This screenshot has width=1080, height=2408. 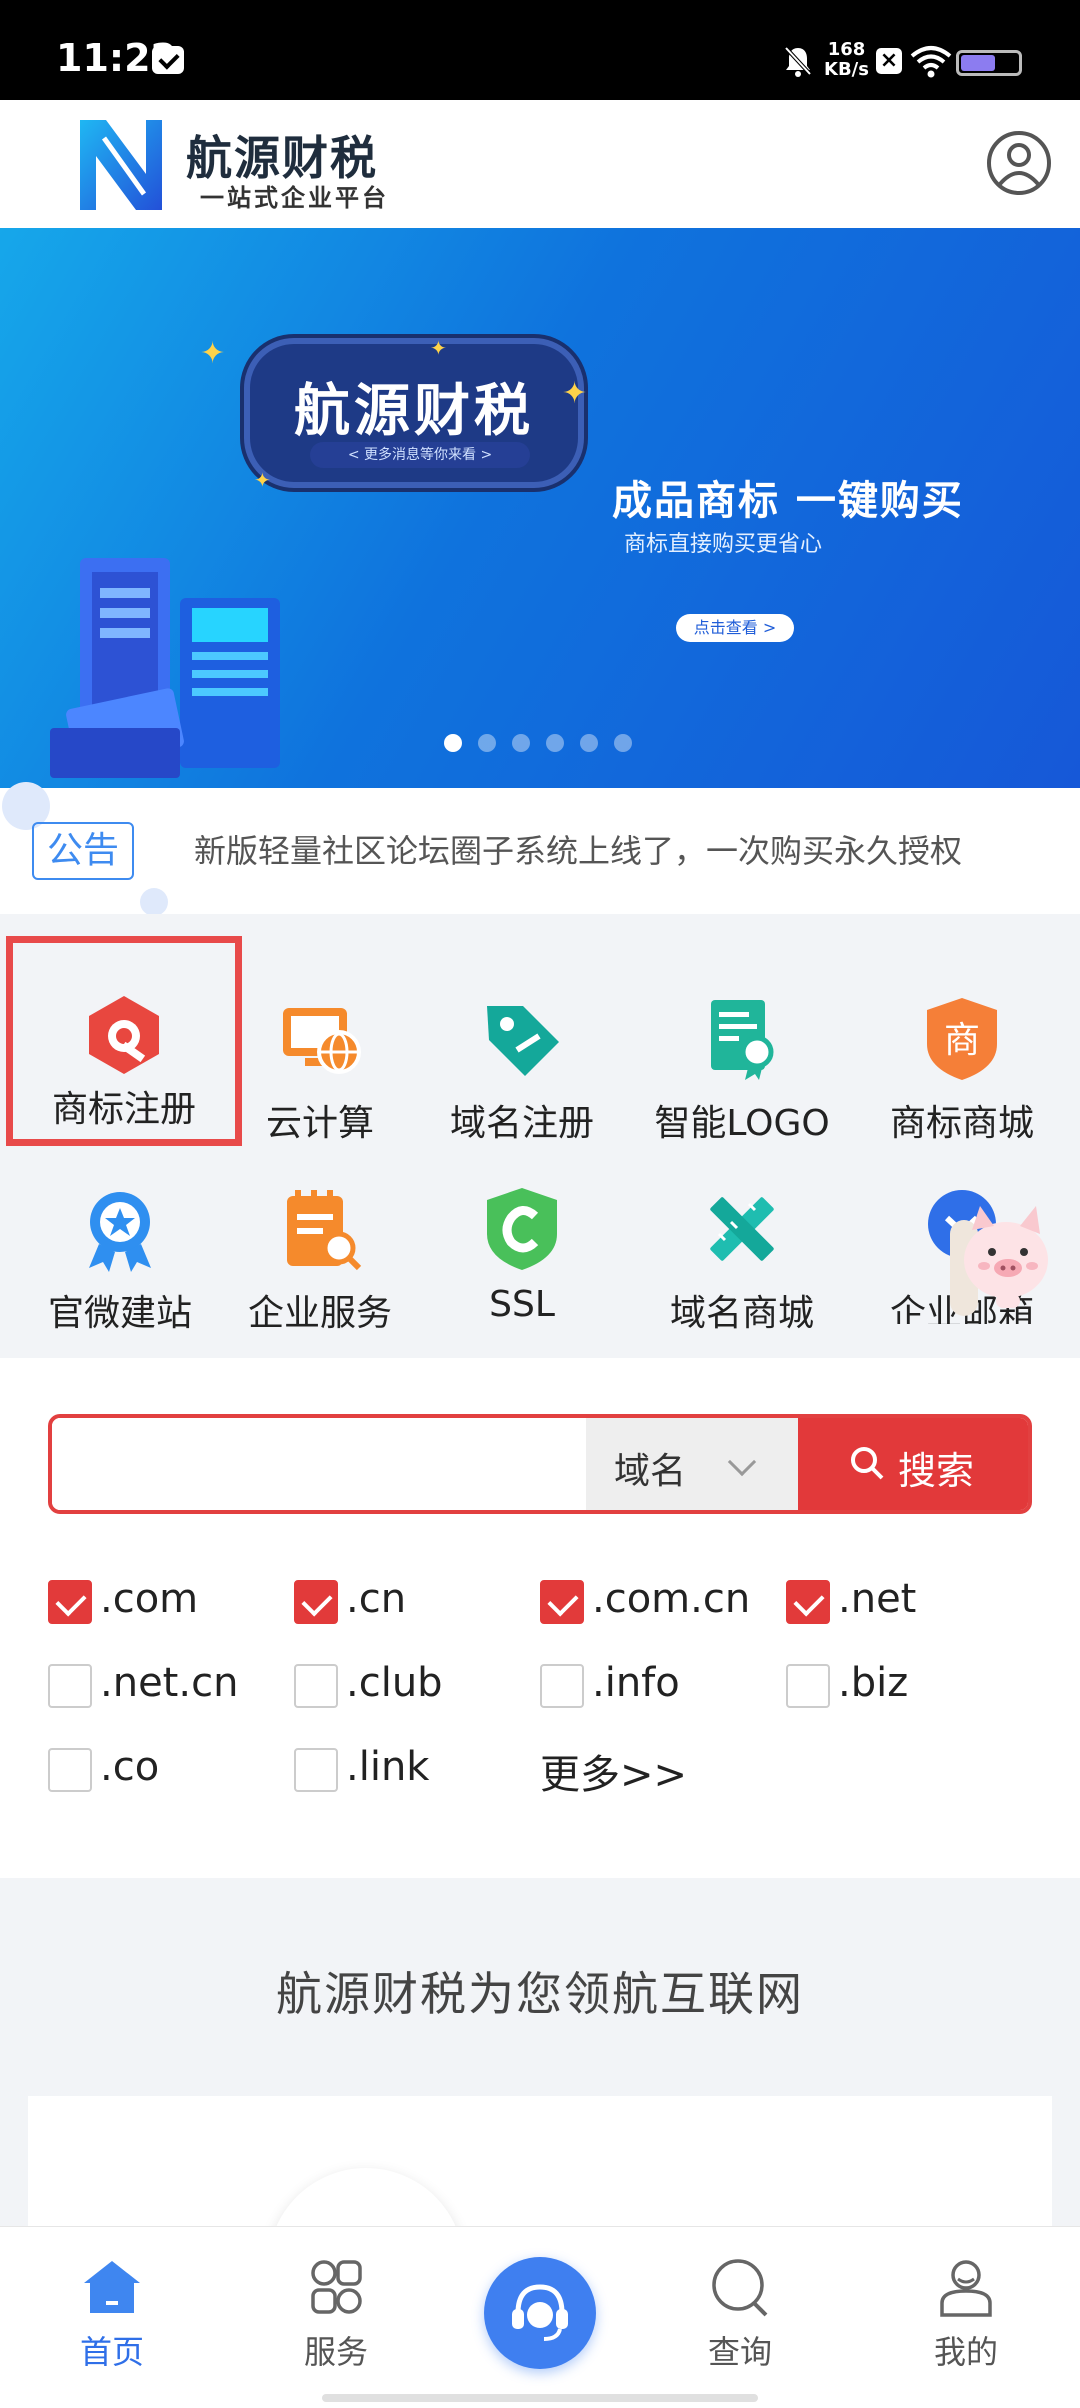 What do you see at coordinates (966, 2317) in the screenshot?
I see `nav-mine: 我的` at bounding box center [966, 2317].